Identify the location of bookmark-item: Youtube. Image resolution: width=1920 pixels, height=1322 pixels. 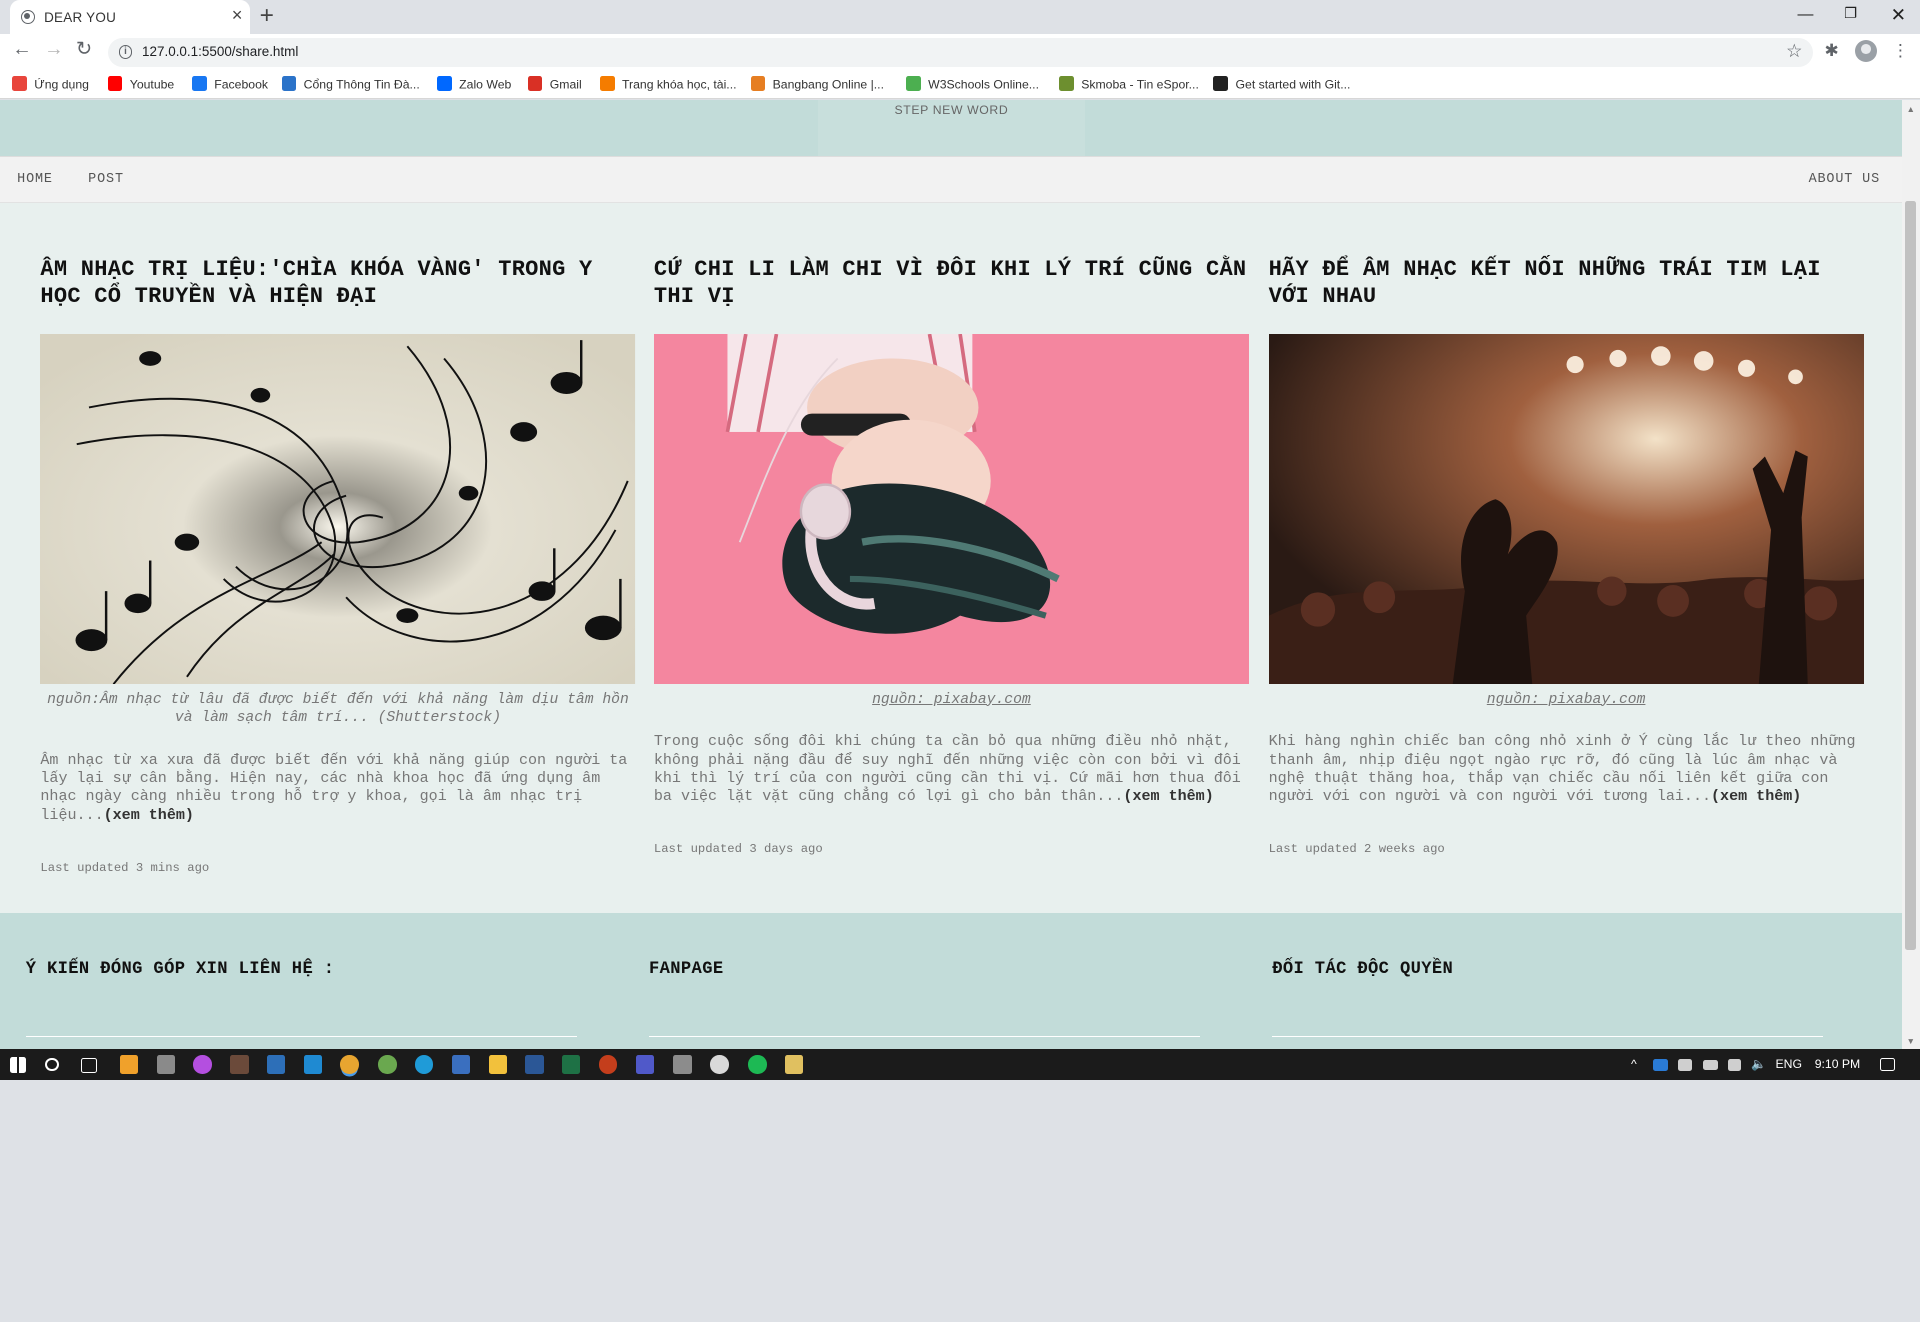
(140, 83).